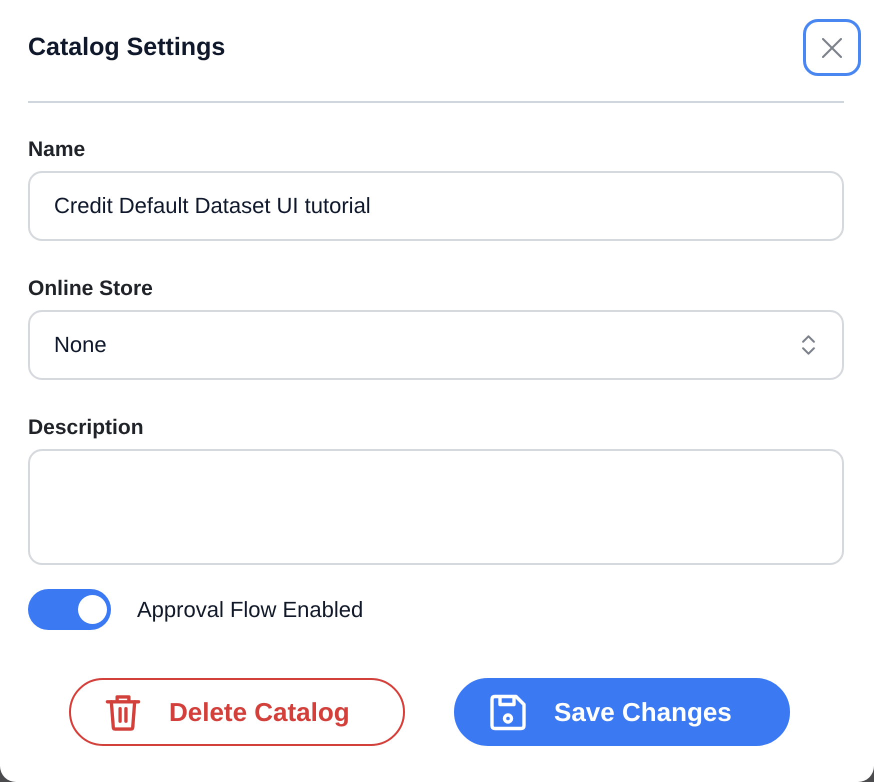 This screenshot has width=874, height=782. What do you see at coordinates (90, 289) in the screenshot?
I see `field-label: Online Store` at bounding box center [90, 289].